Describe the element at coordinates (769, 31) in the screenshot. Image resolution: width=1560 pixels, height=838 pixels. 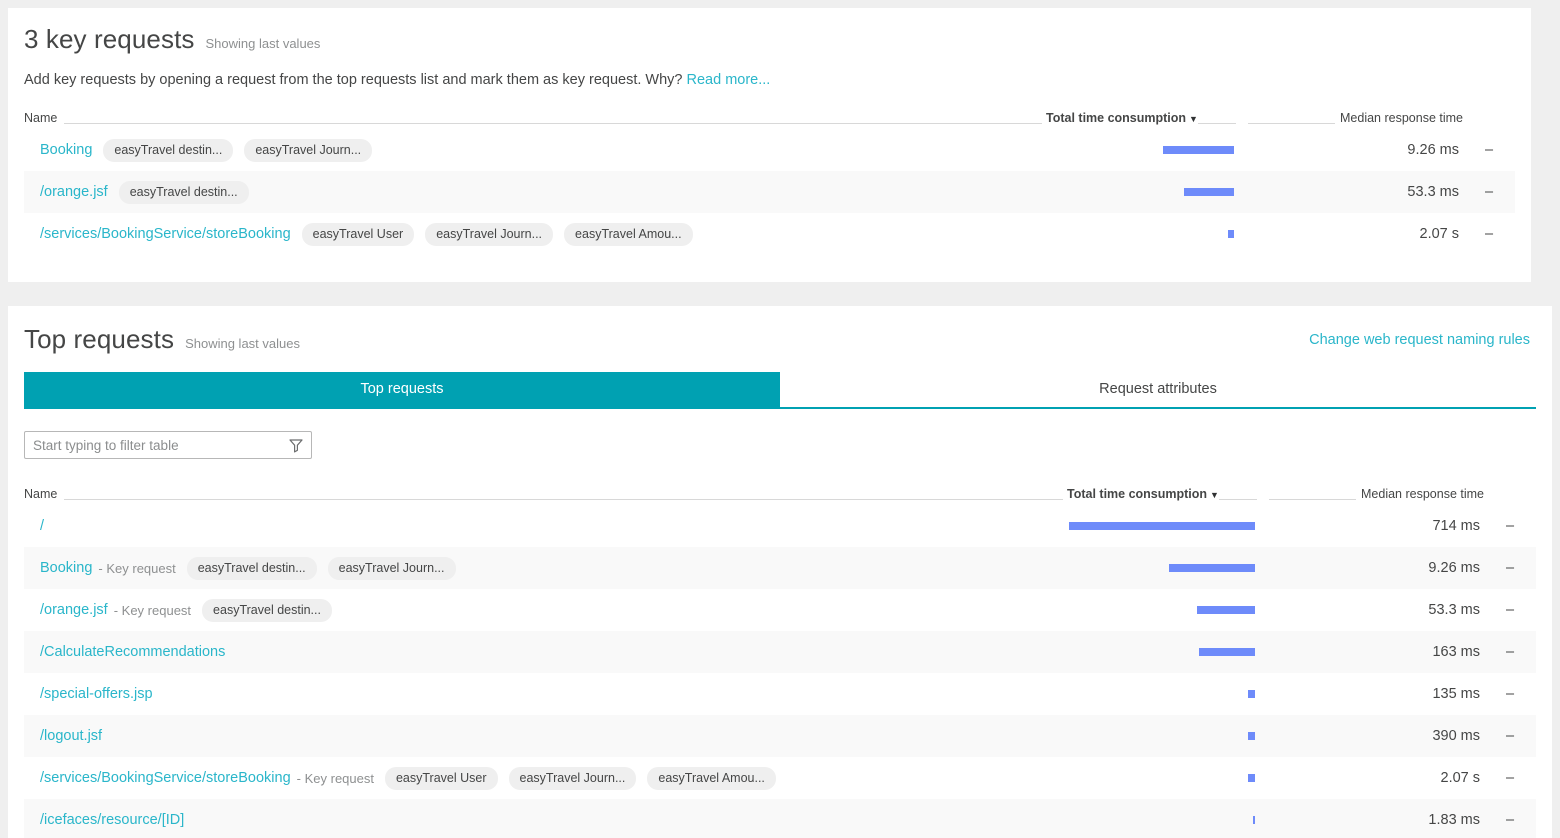
I see `key-requests-header: 3 key requests Showing last values` at that location.